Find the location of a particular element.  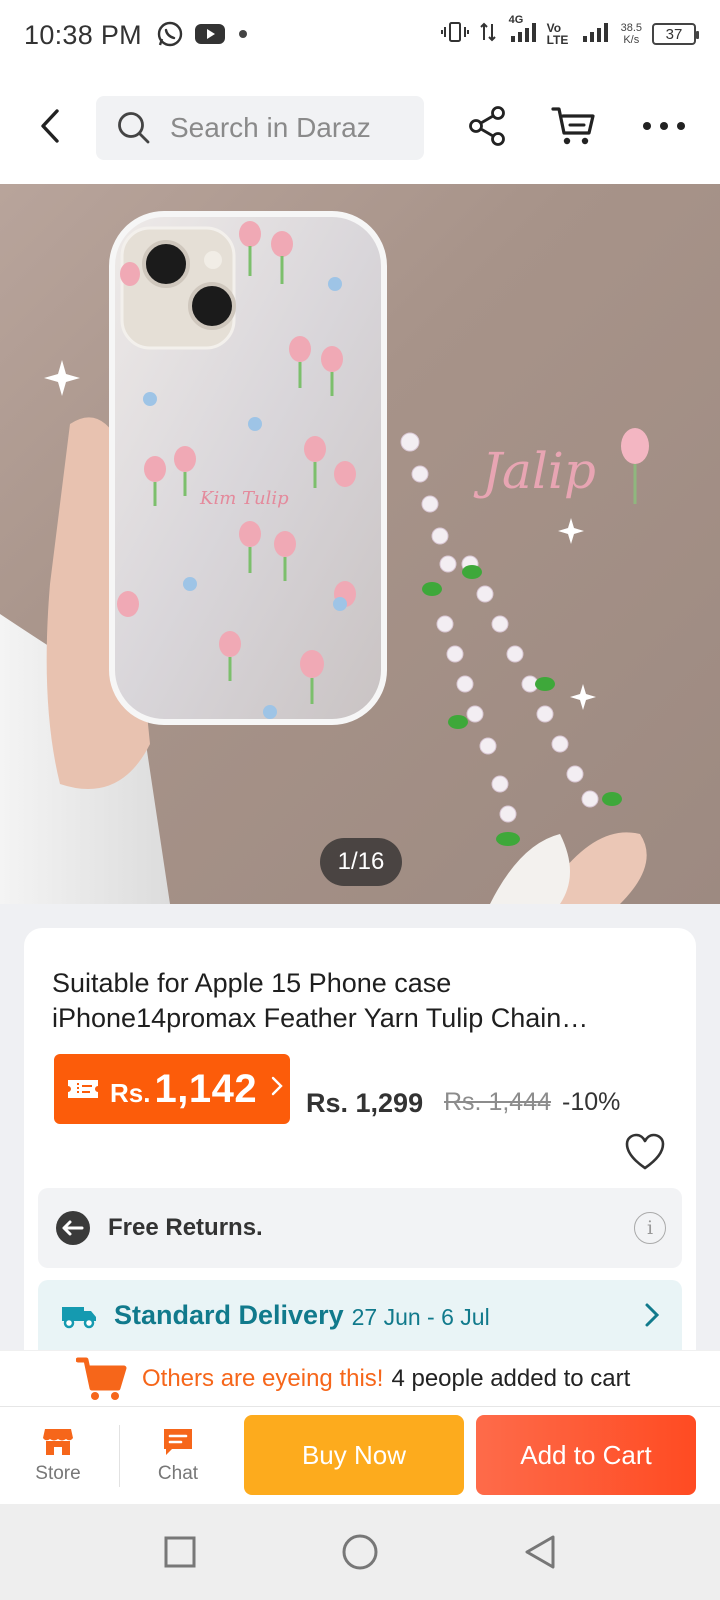

heart-icon is located at coordinates (645, 1151).